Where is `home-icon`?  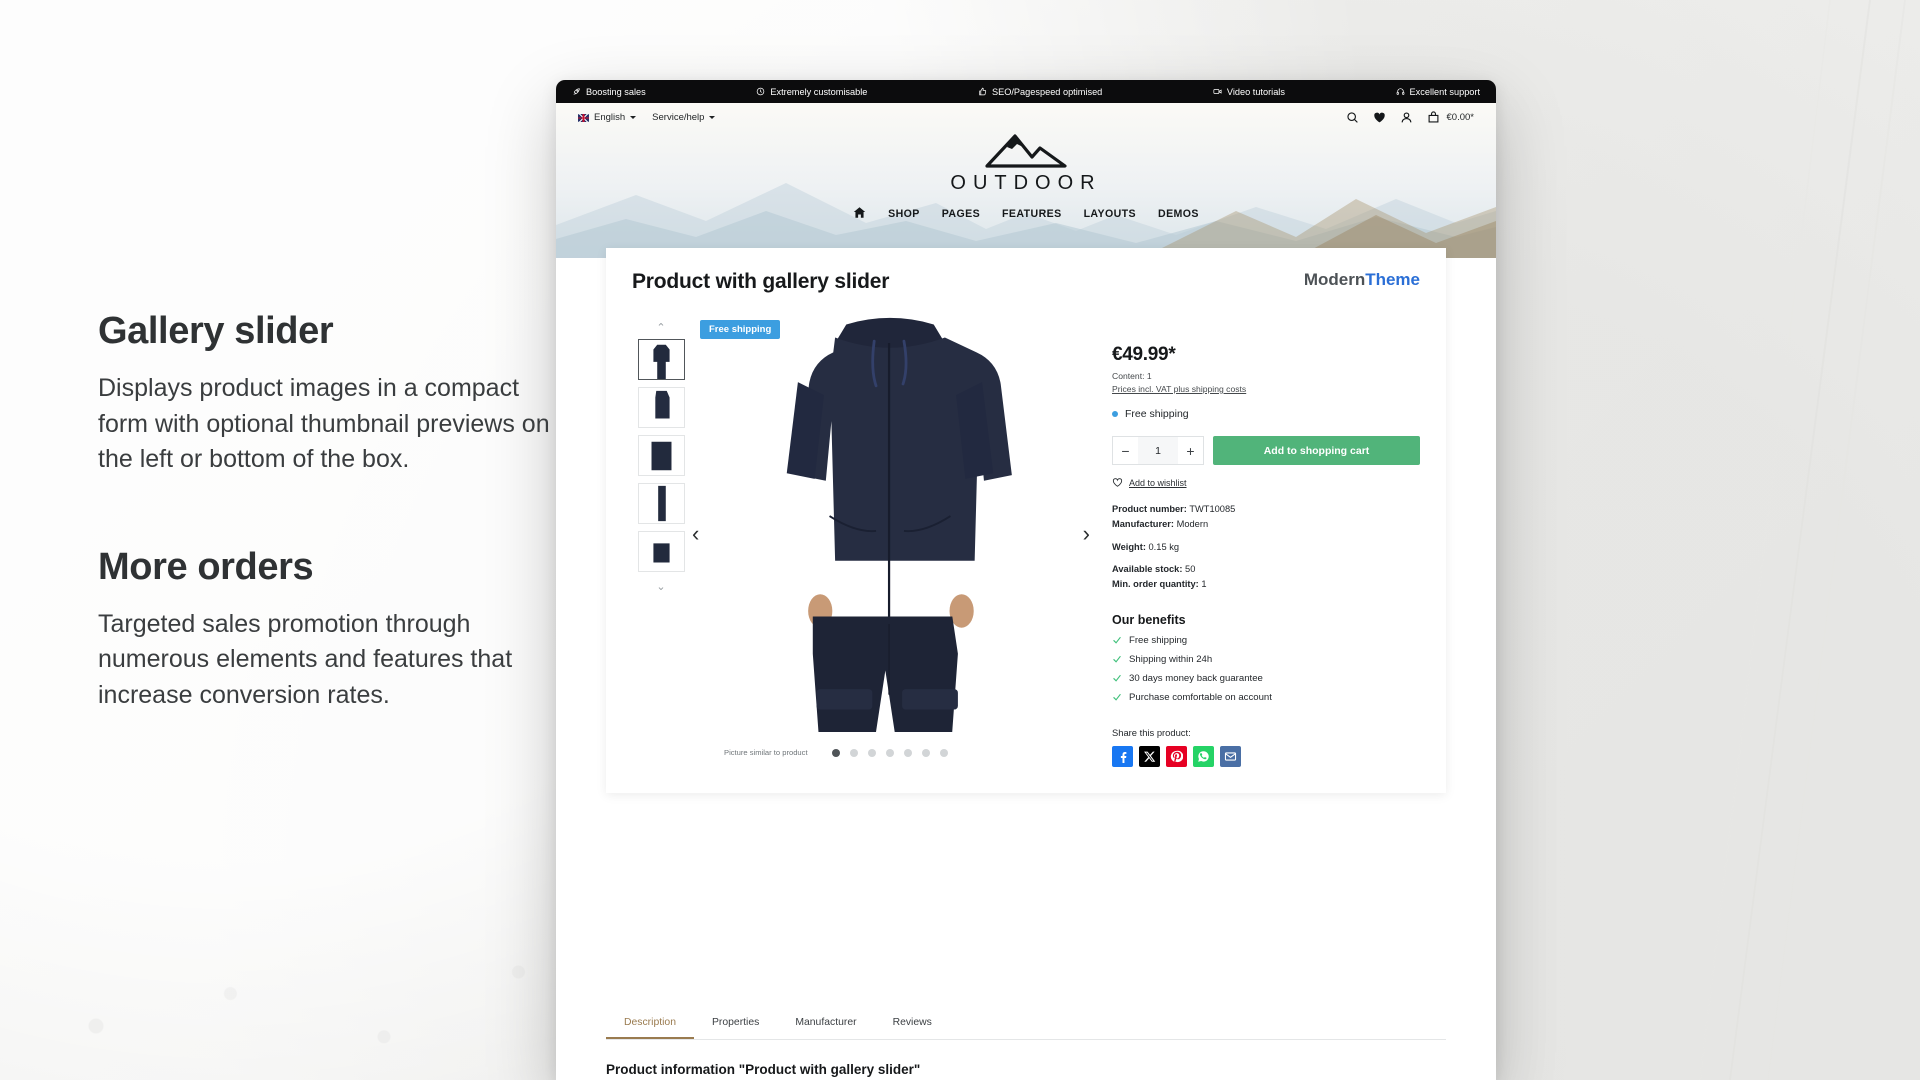 home-icon is located at coordinates (859, 212).